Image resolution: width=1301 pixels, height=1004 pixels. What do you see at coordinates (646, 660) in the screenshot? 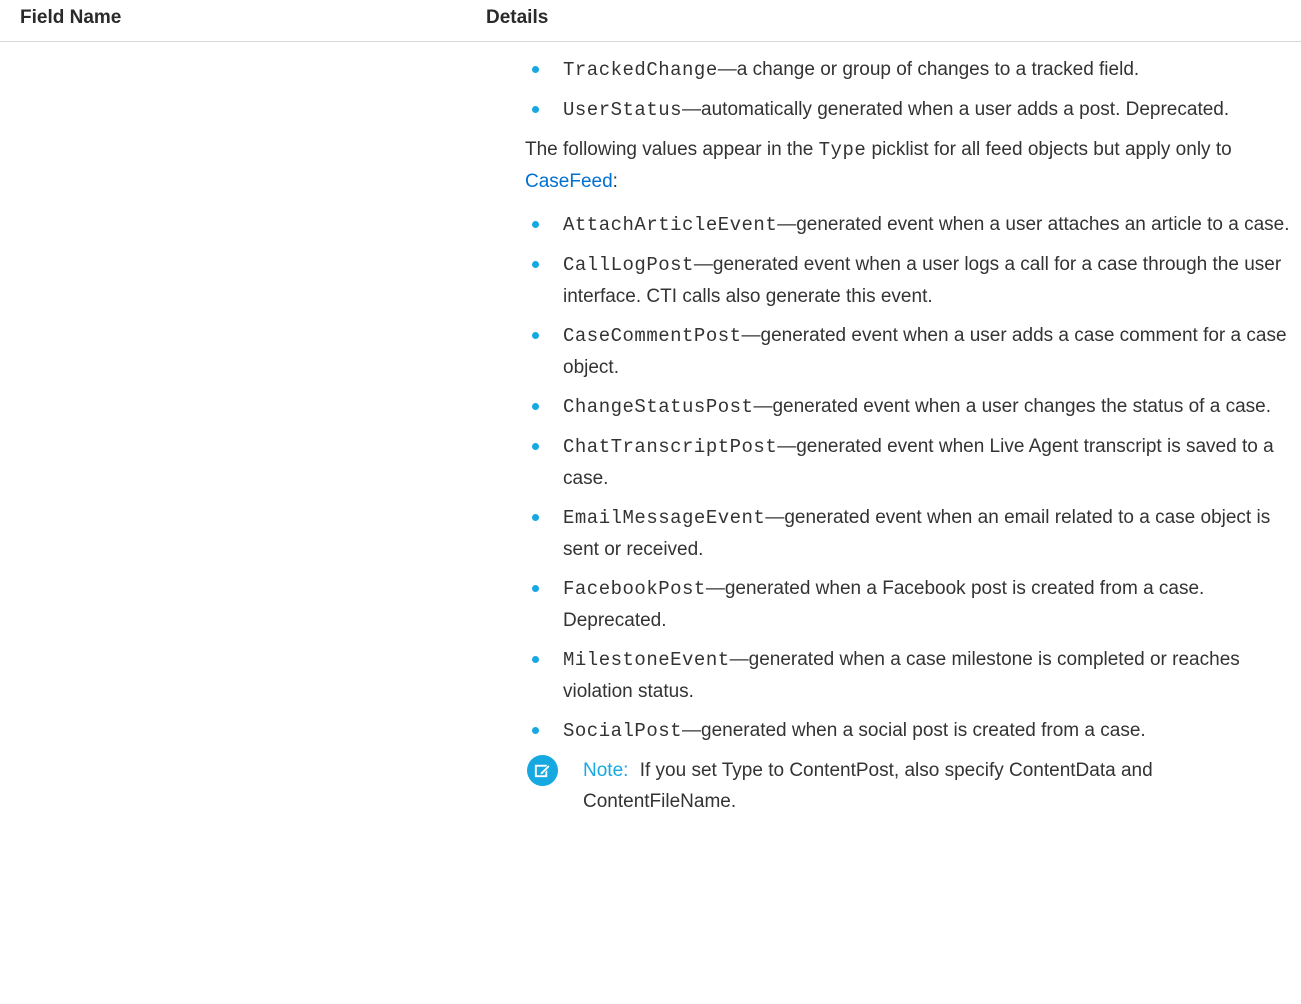
I see `value-code: MilestoneEvent` at bounding box center [646, 660].